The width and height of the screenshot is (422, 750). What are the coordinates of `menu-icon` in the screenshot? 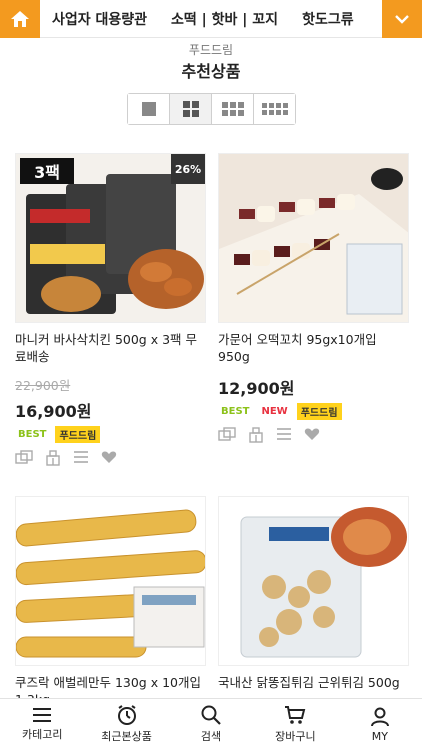 It's located at (42, 715).